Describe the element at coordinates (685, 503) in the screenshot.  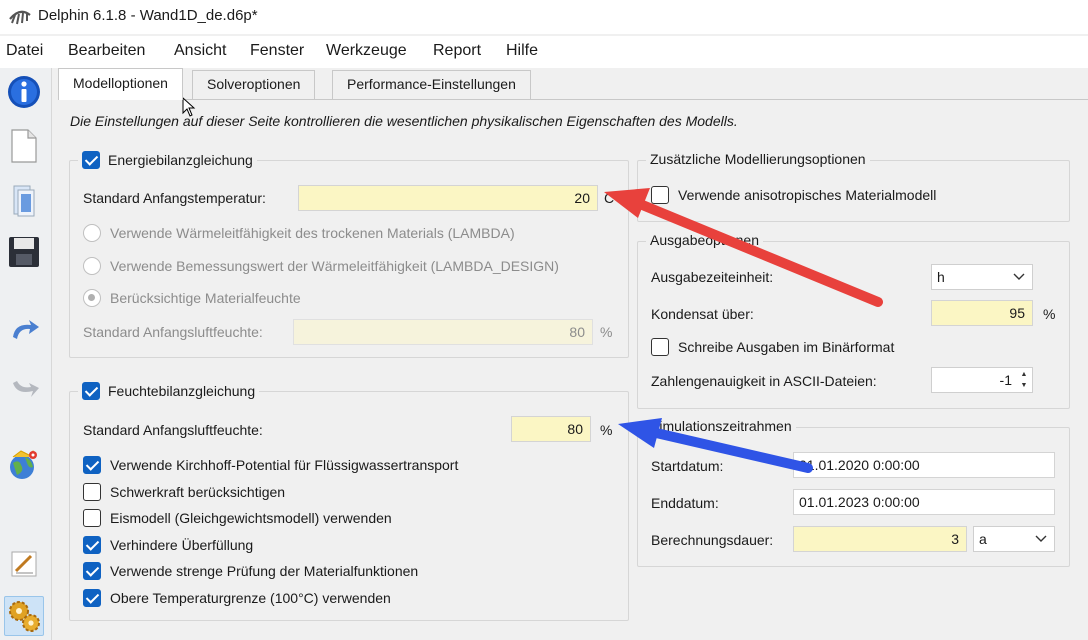
I see `end-date-label: Enddatum:` at that location.